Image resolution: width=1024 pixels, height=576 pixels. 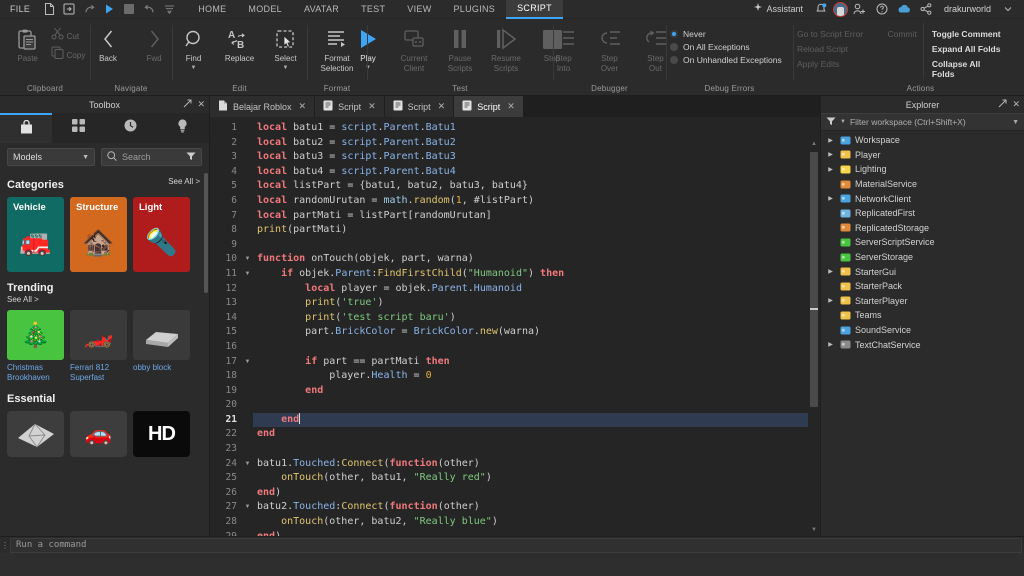 What do you see at coordinates (161, 346) in the screenshot?
I see `trending-item: obby block` at bounding box center [161, 346].